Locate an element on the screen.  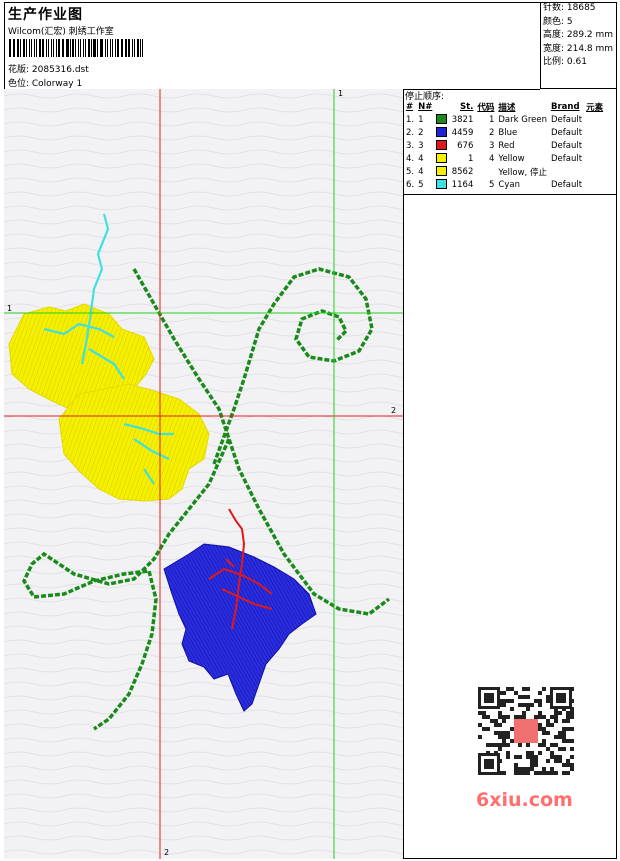
row-stitches: 3821 is located at coordinates (454, 119).